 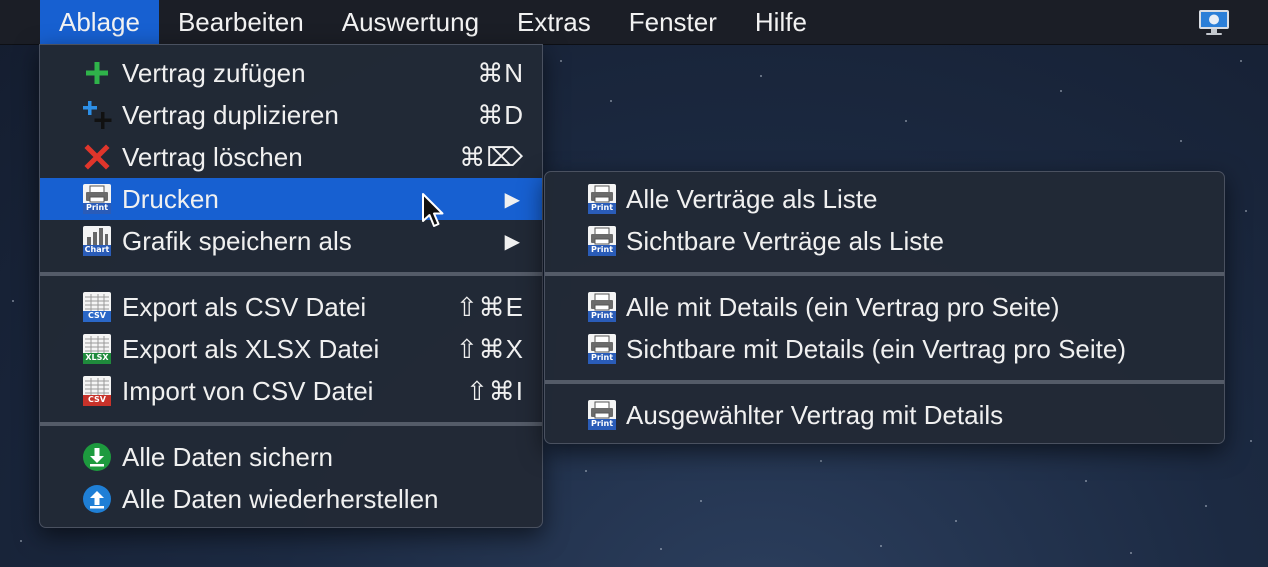 What do you see at coordinates (97, 73) in the screenshot?
I see `plus-icon` at bounding box center [97, 73].